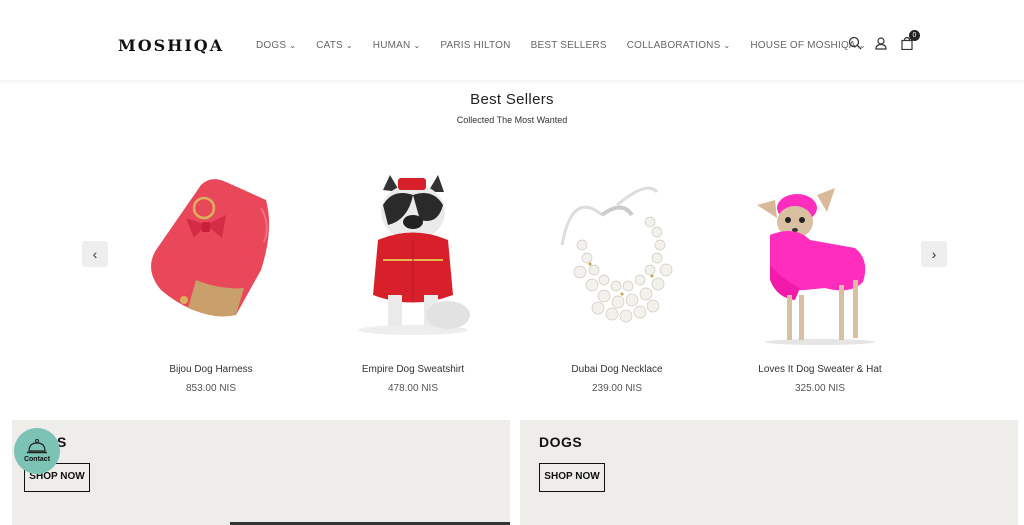  Describe the element at coordinates (261, 472) in the screenshot. I see `banner-left: S SHOP NOW` at that location.